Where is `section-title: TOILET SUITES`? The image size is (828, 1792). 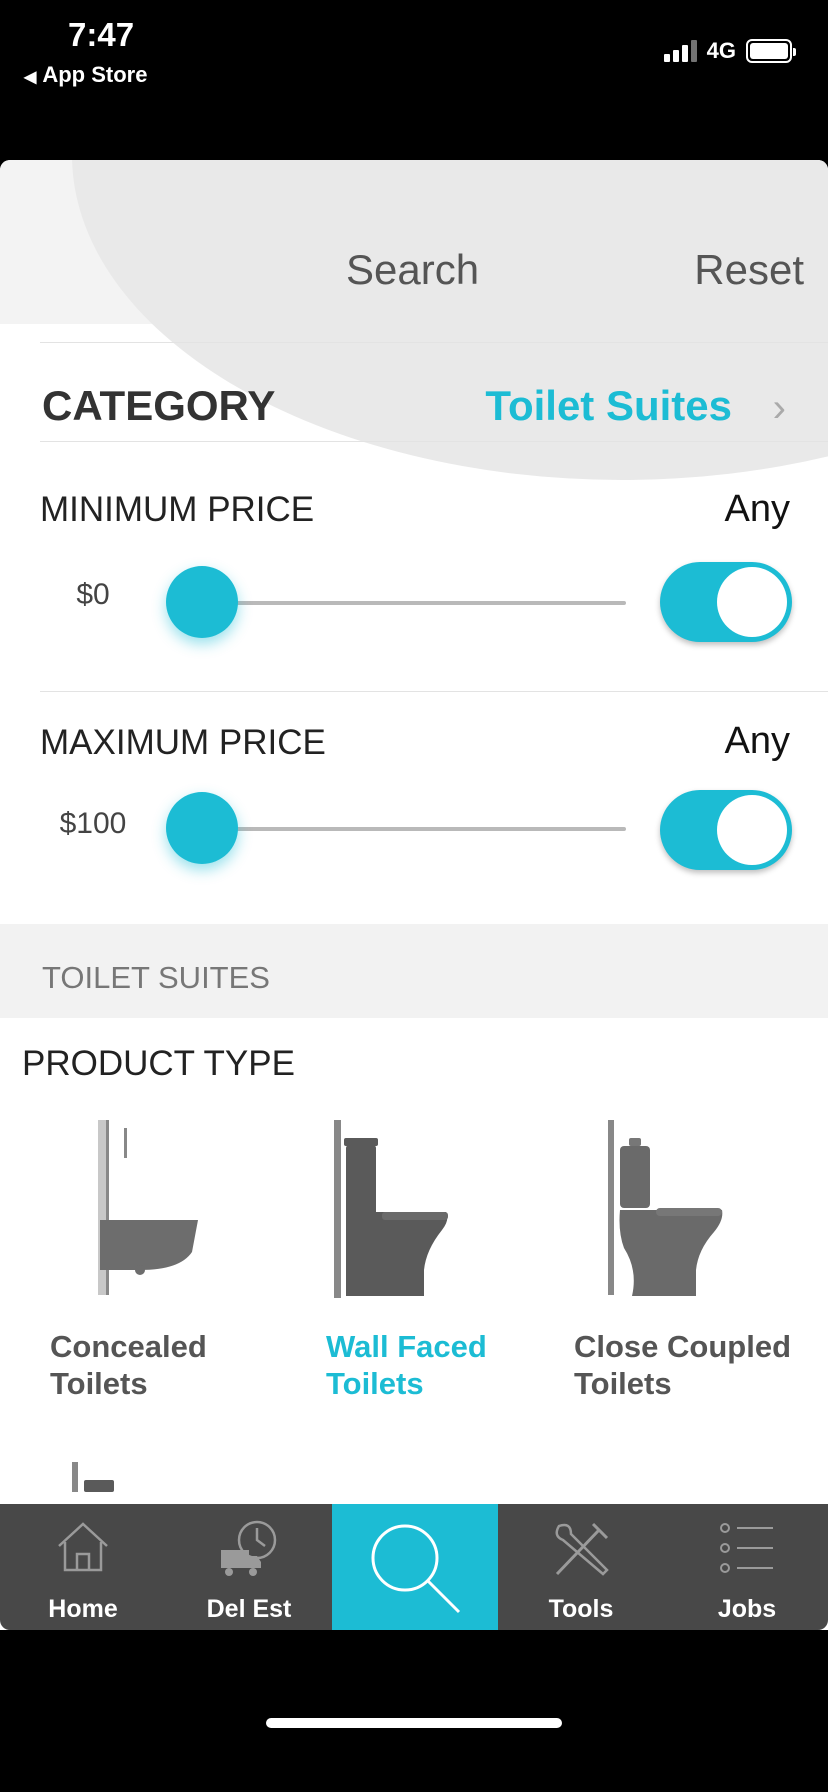
section-title: TOILET SUITES is located at coordinates (156, 977).